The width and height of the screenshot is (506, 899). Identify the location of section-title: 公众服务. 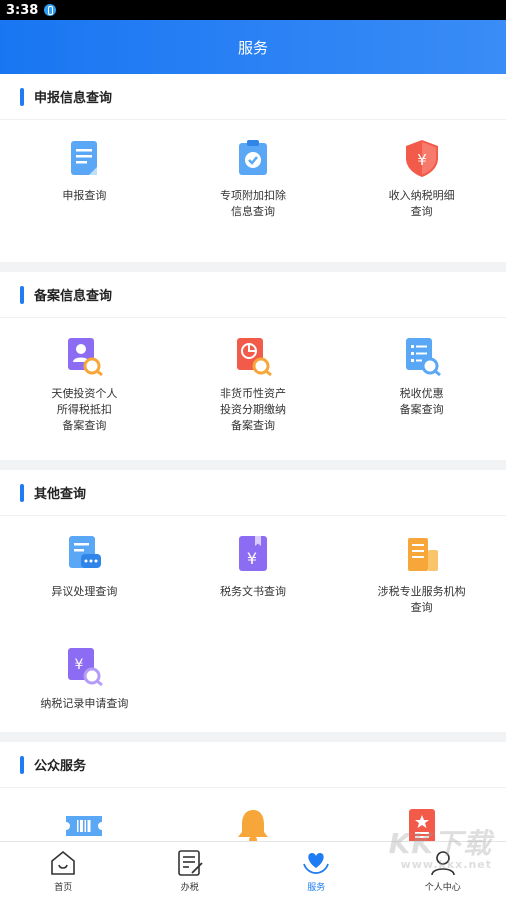
(60, 766).